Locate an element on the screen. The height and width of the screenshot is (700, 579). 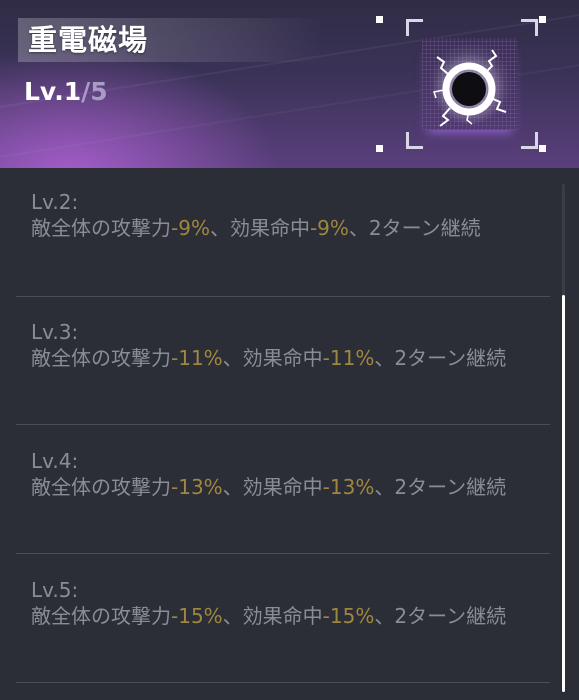
level-max: 5 is located at coordinates (99, 91).